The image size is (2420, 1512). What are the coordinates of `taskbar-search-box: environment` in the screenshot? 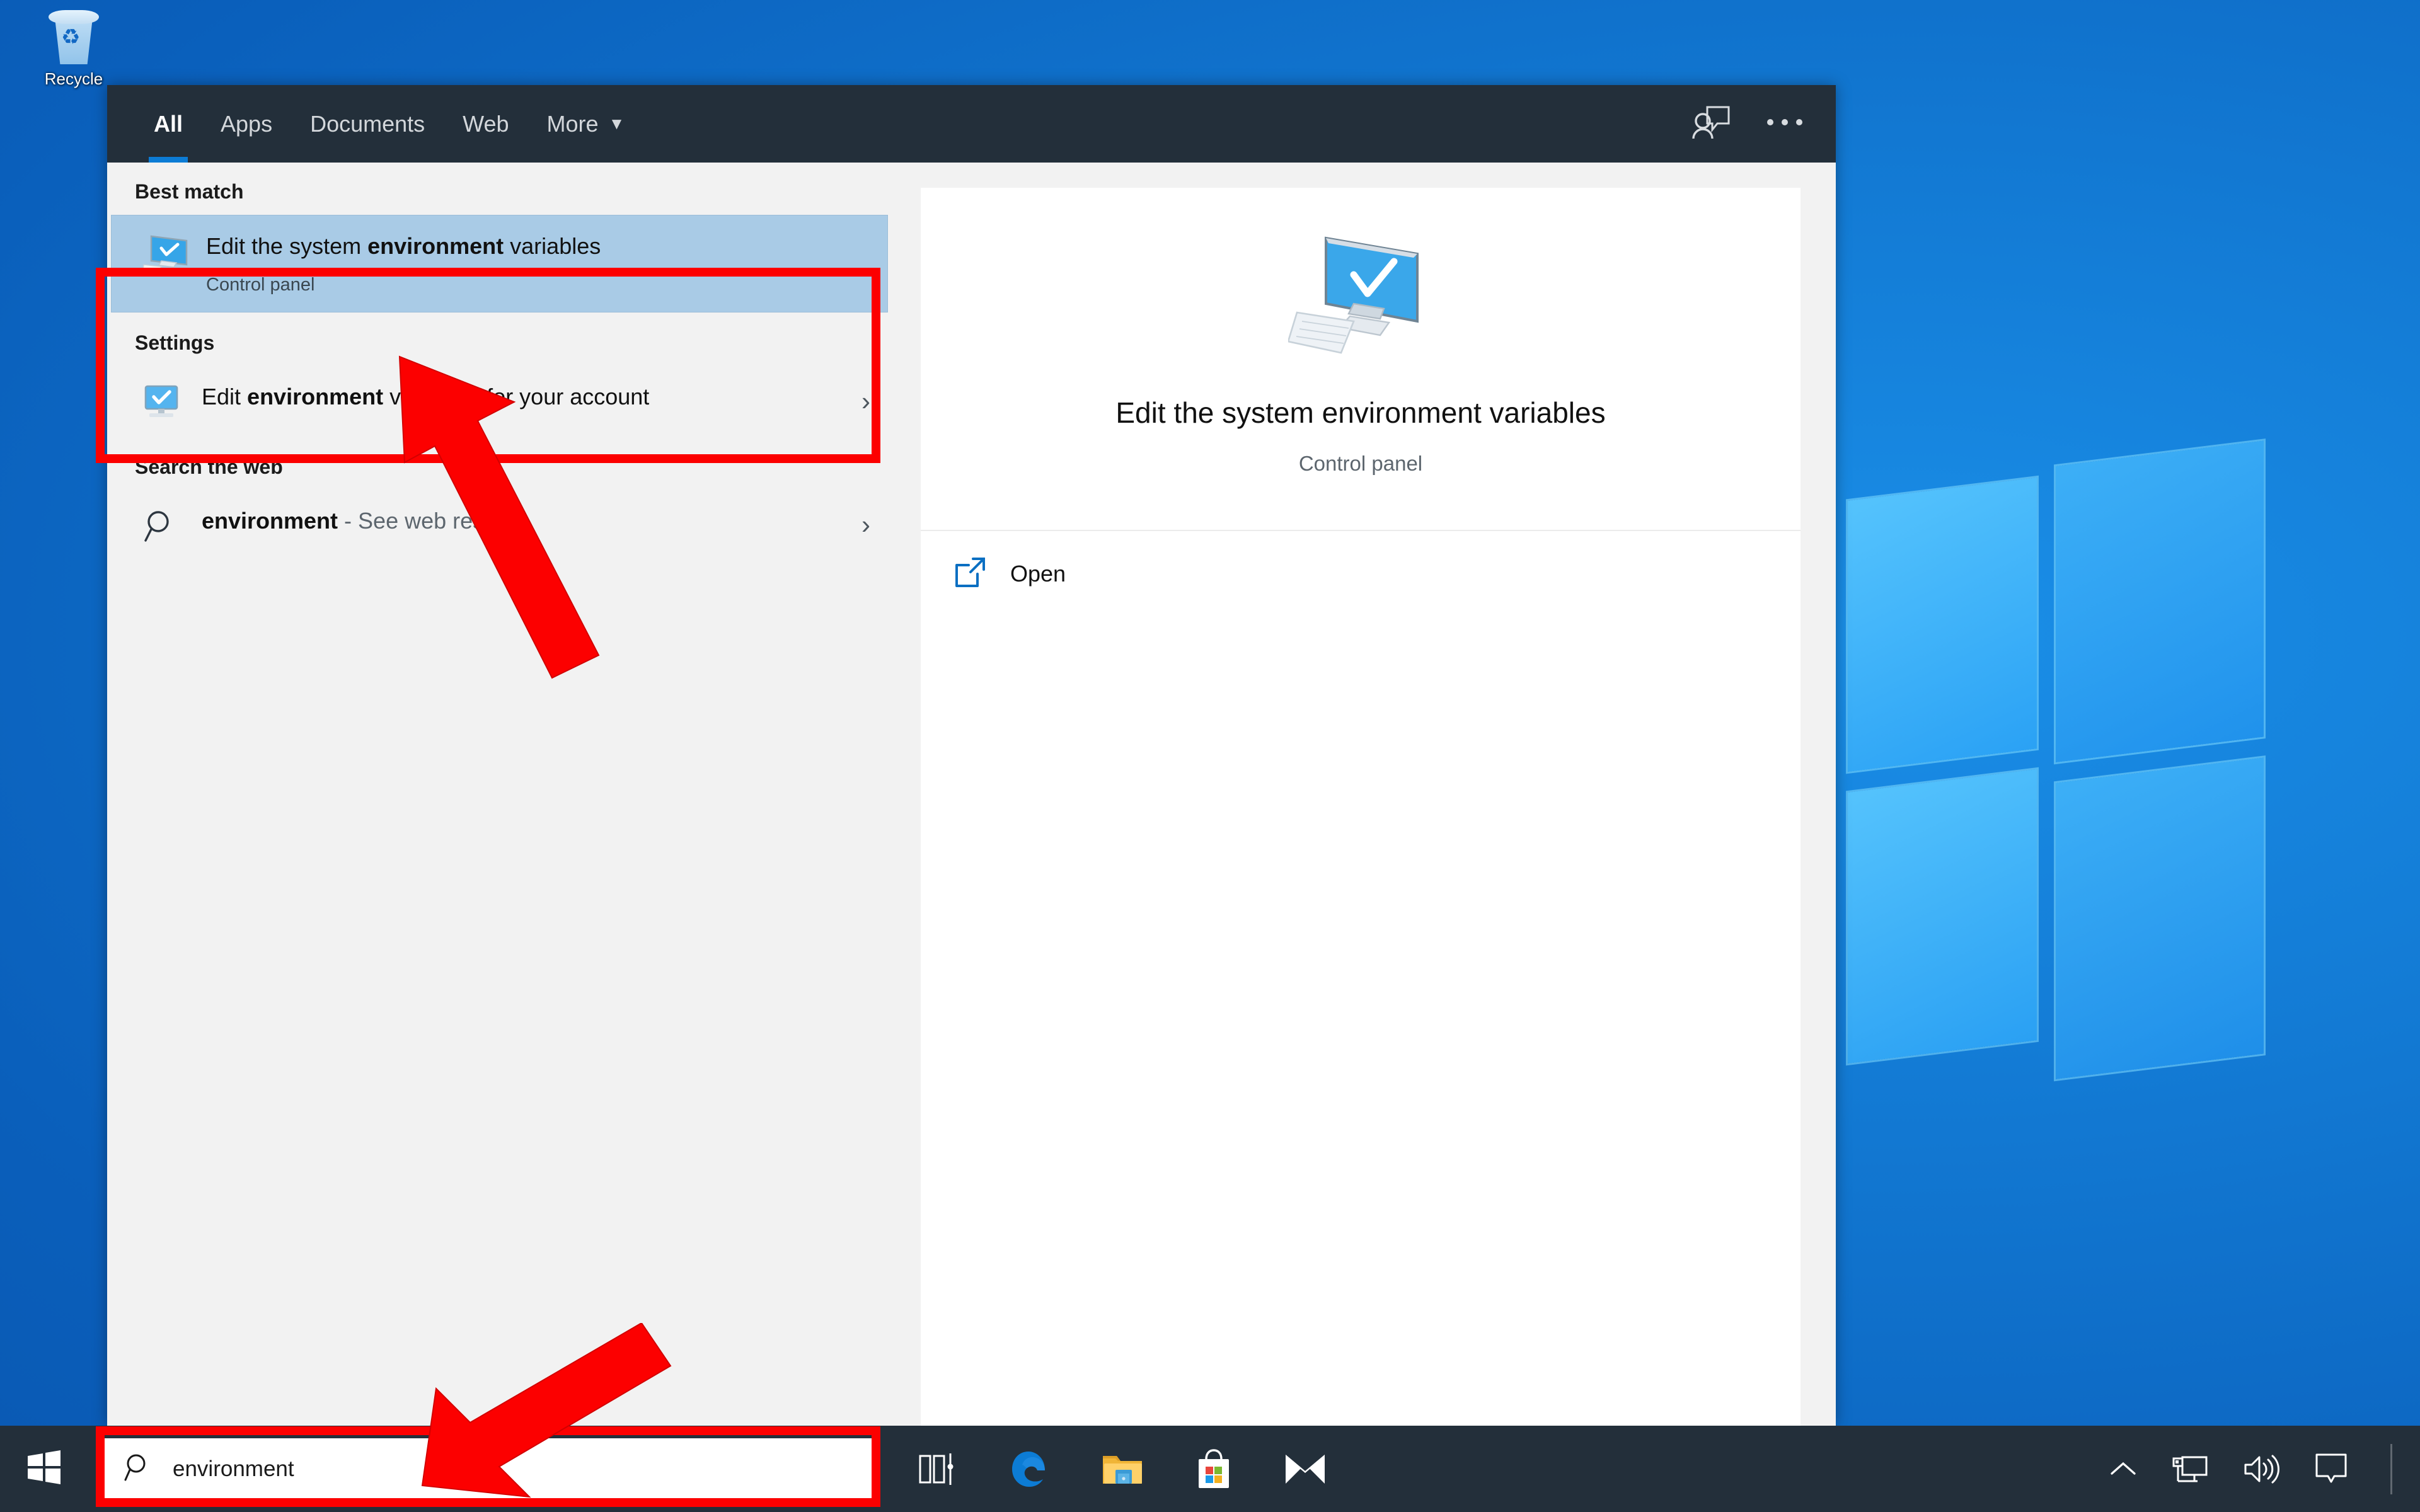 It's located at (490, 1469).